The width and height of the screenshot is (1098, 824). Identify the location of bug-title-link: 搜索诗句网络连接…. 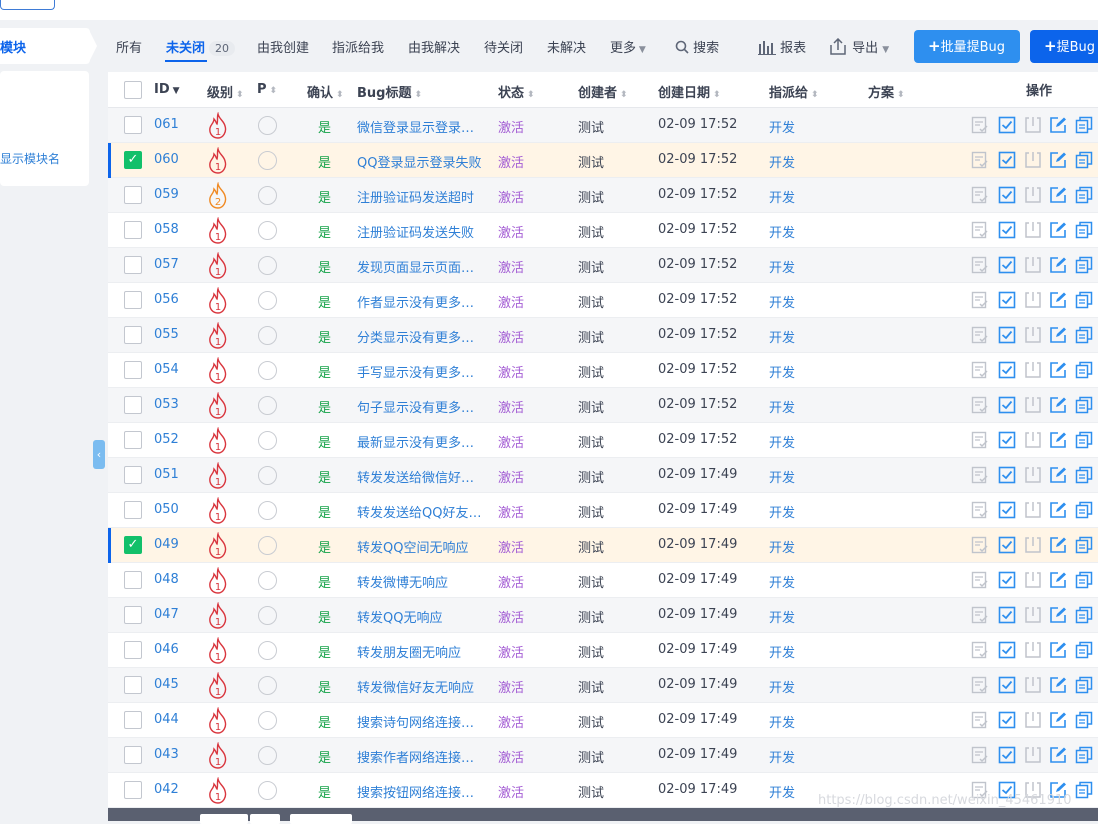
(420, 721).